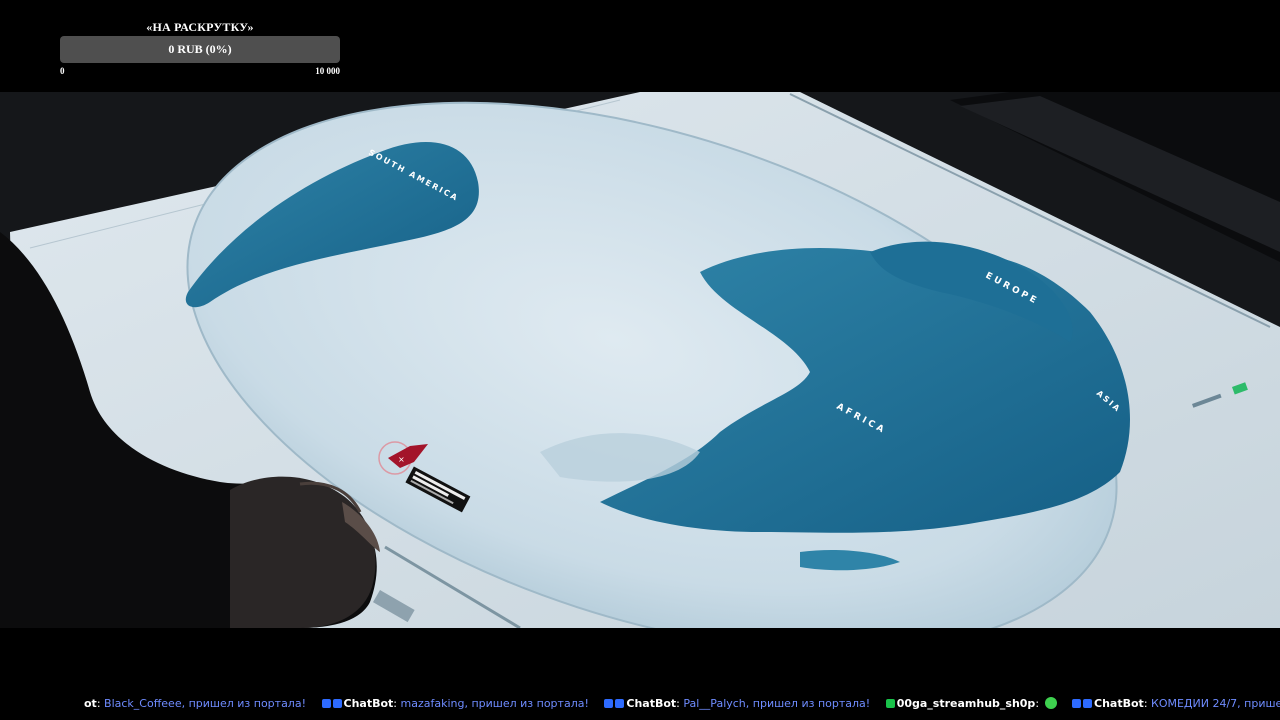 This screenshot has width=1280, height=720. What do you see at coordinates (327, 71) in the screenshot?
I see `goal-max-label: 10 000` at bounding box center [327, 71].